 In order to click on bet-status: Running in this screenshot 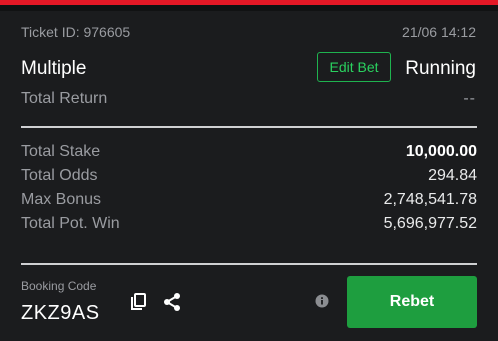, I will do `click(440, 68)`.